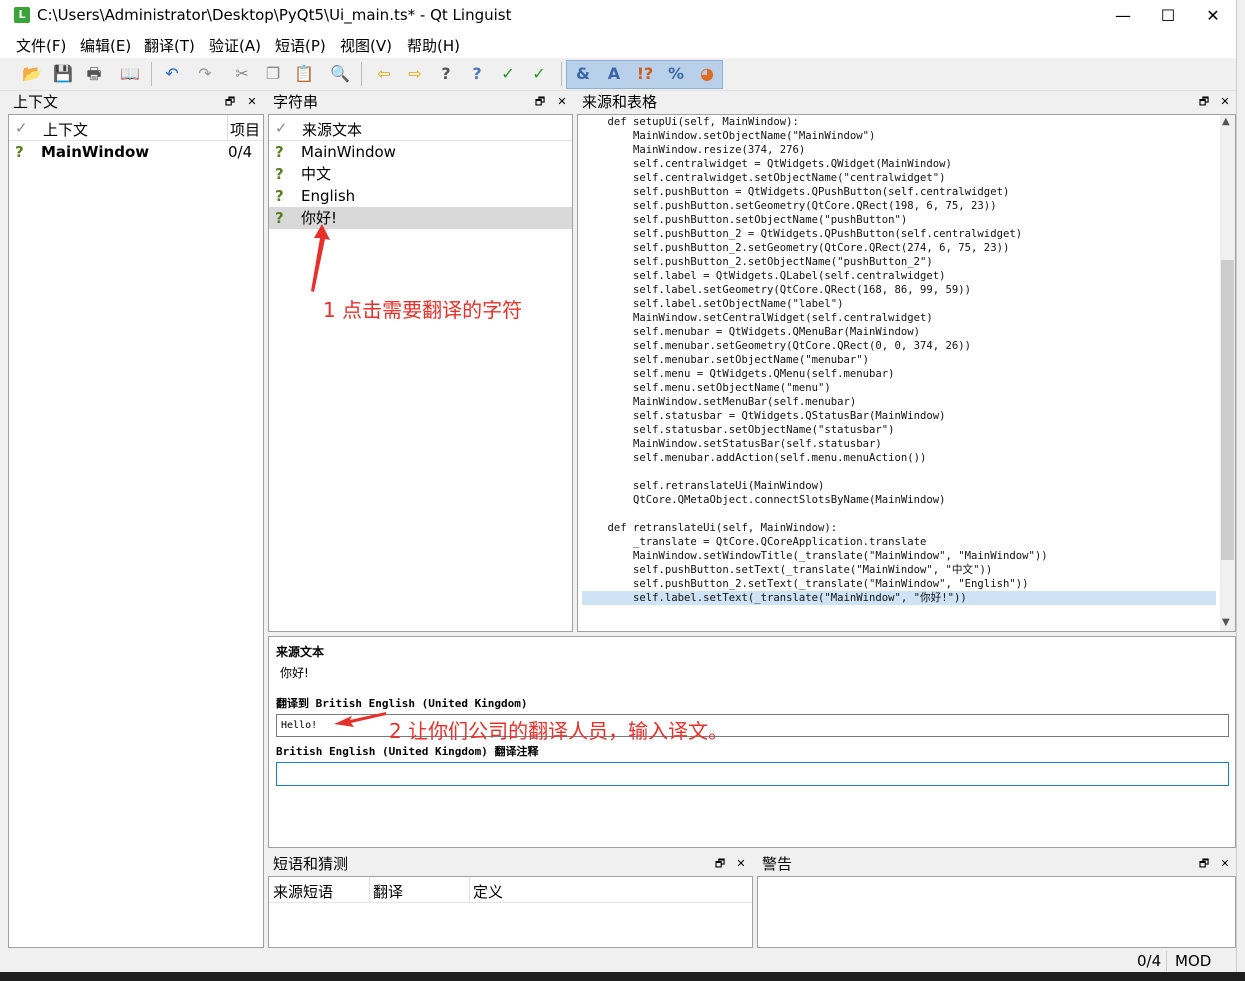  What do you see at coordinates (719, 402) in the screenshot?
I see `code-line: MainWindow.setMenuBar(self.menubar)` at bounding box center [719, 402].